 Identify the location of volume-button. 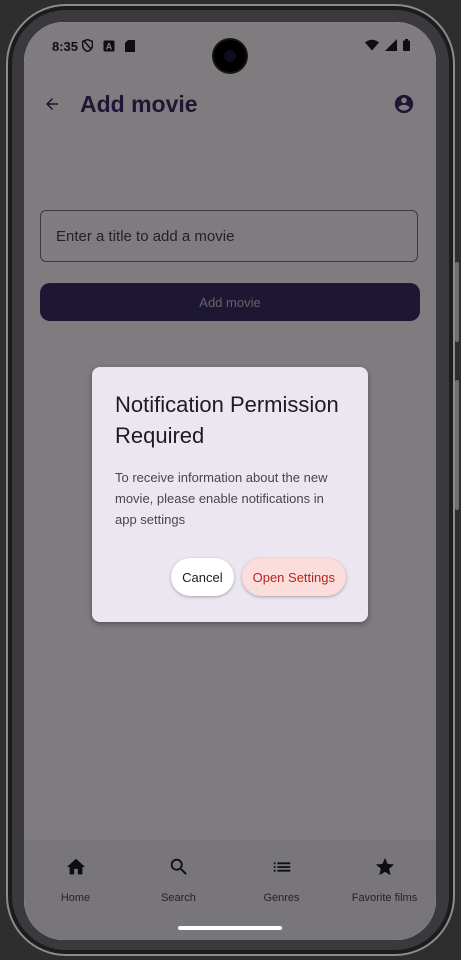
(457, 445).